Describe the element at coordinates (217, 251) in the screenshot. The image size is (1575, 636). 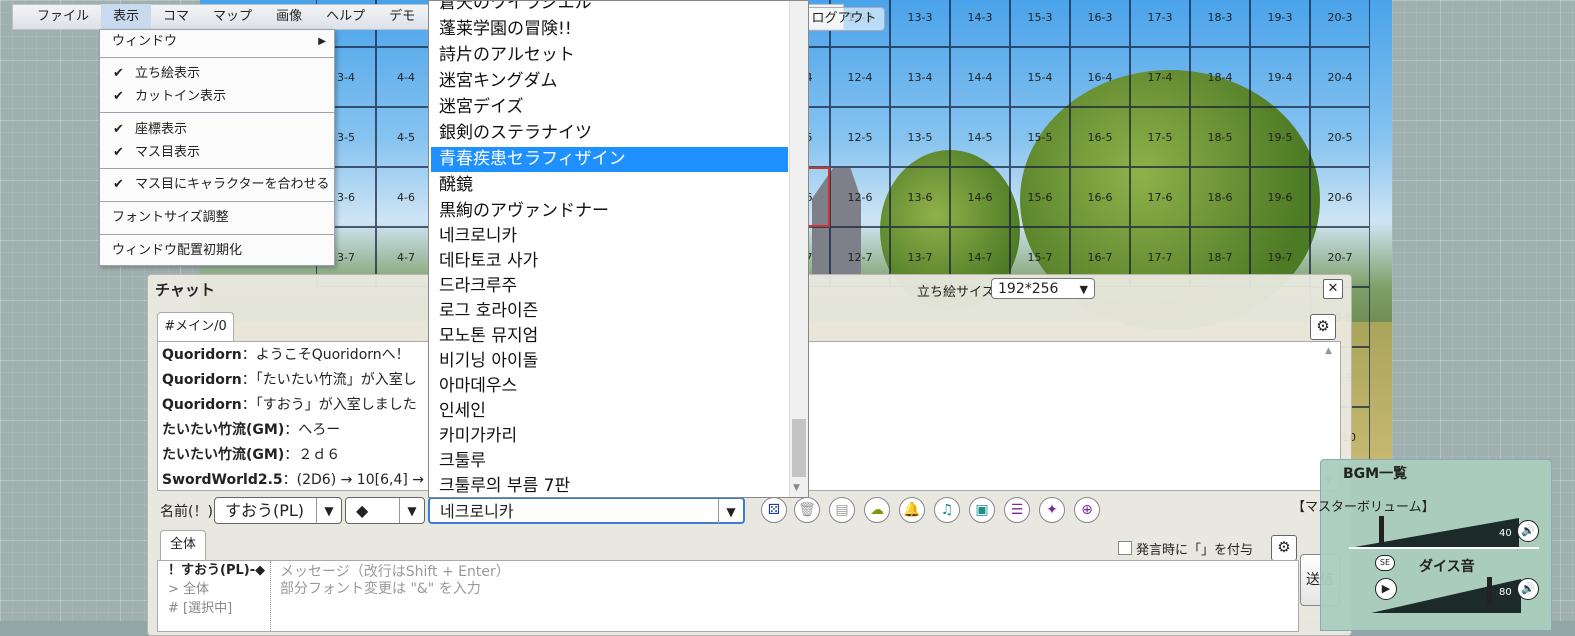
I see `menu-item-reset-layout: ウィンドウ配置初期化` at that location.